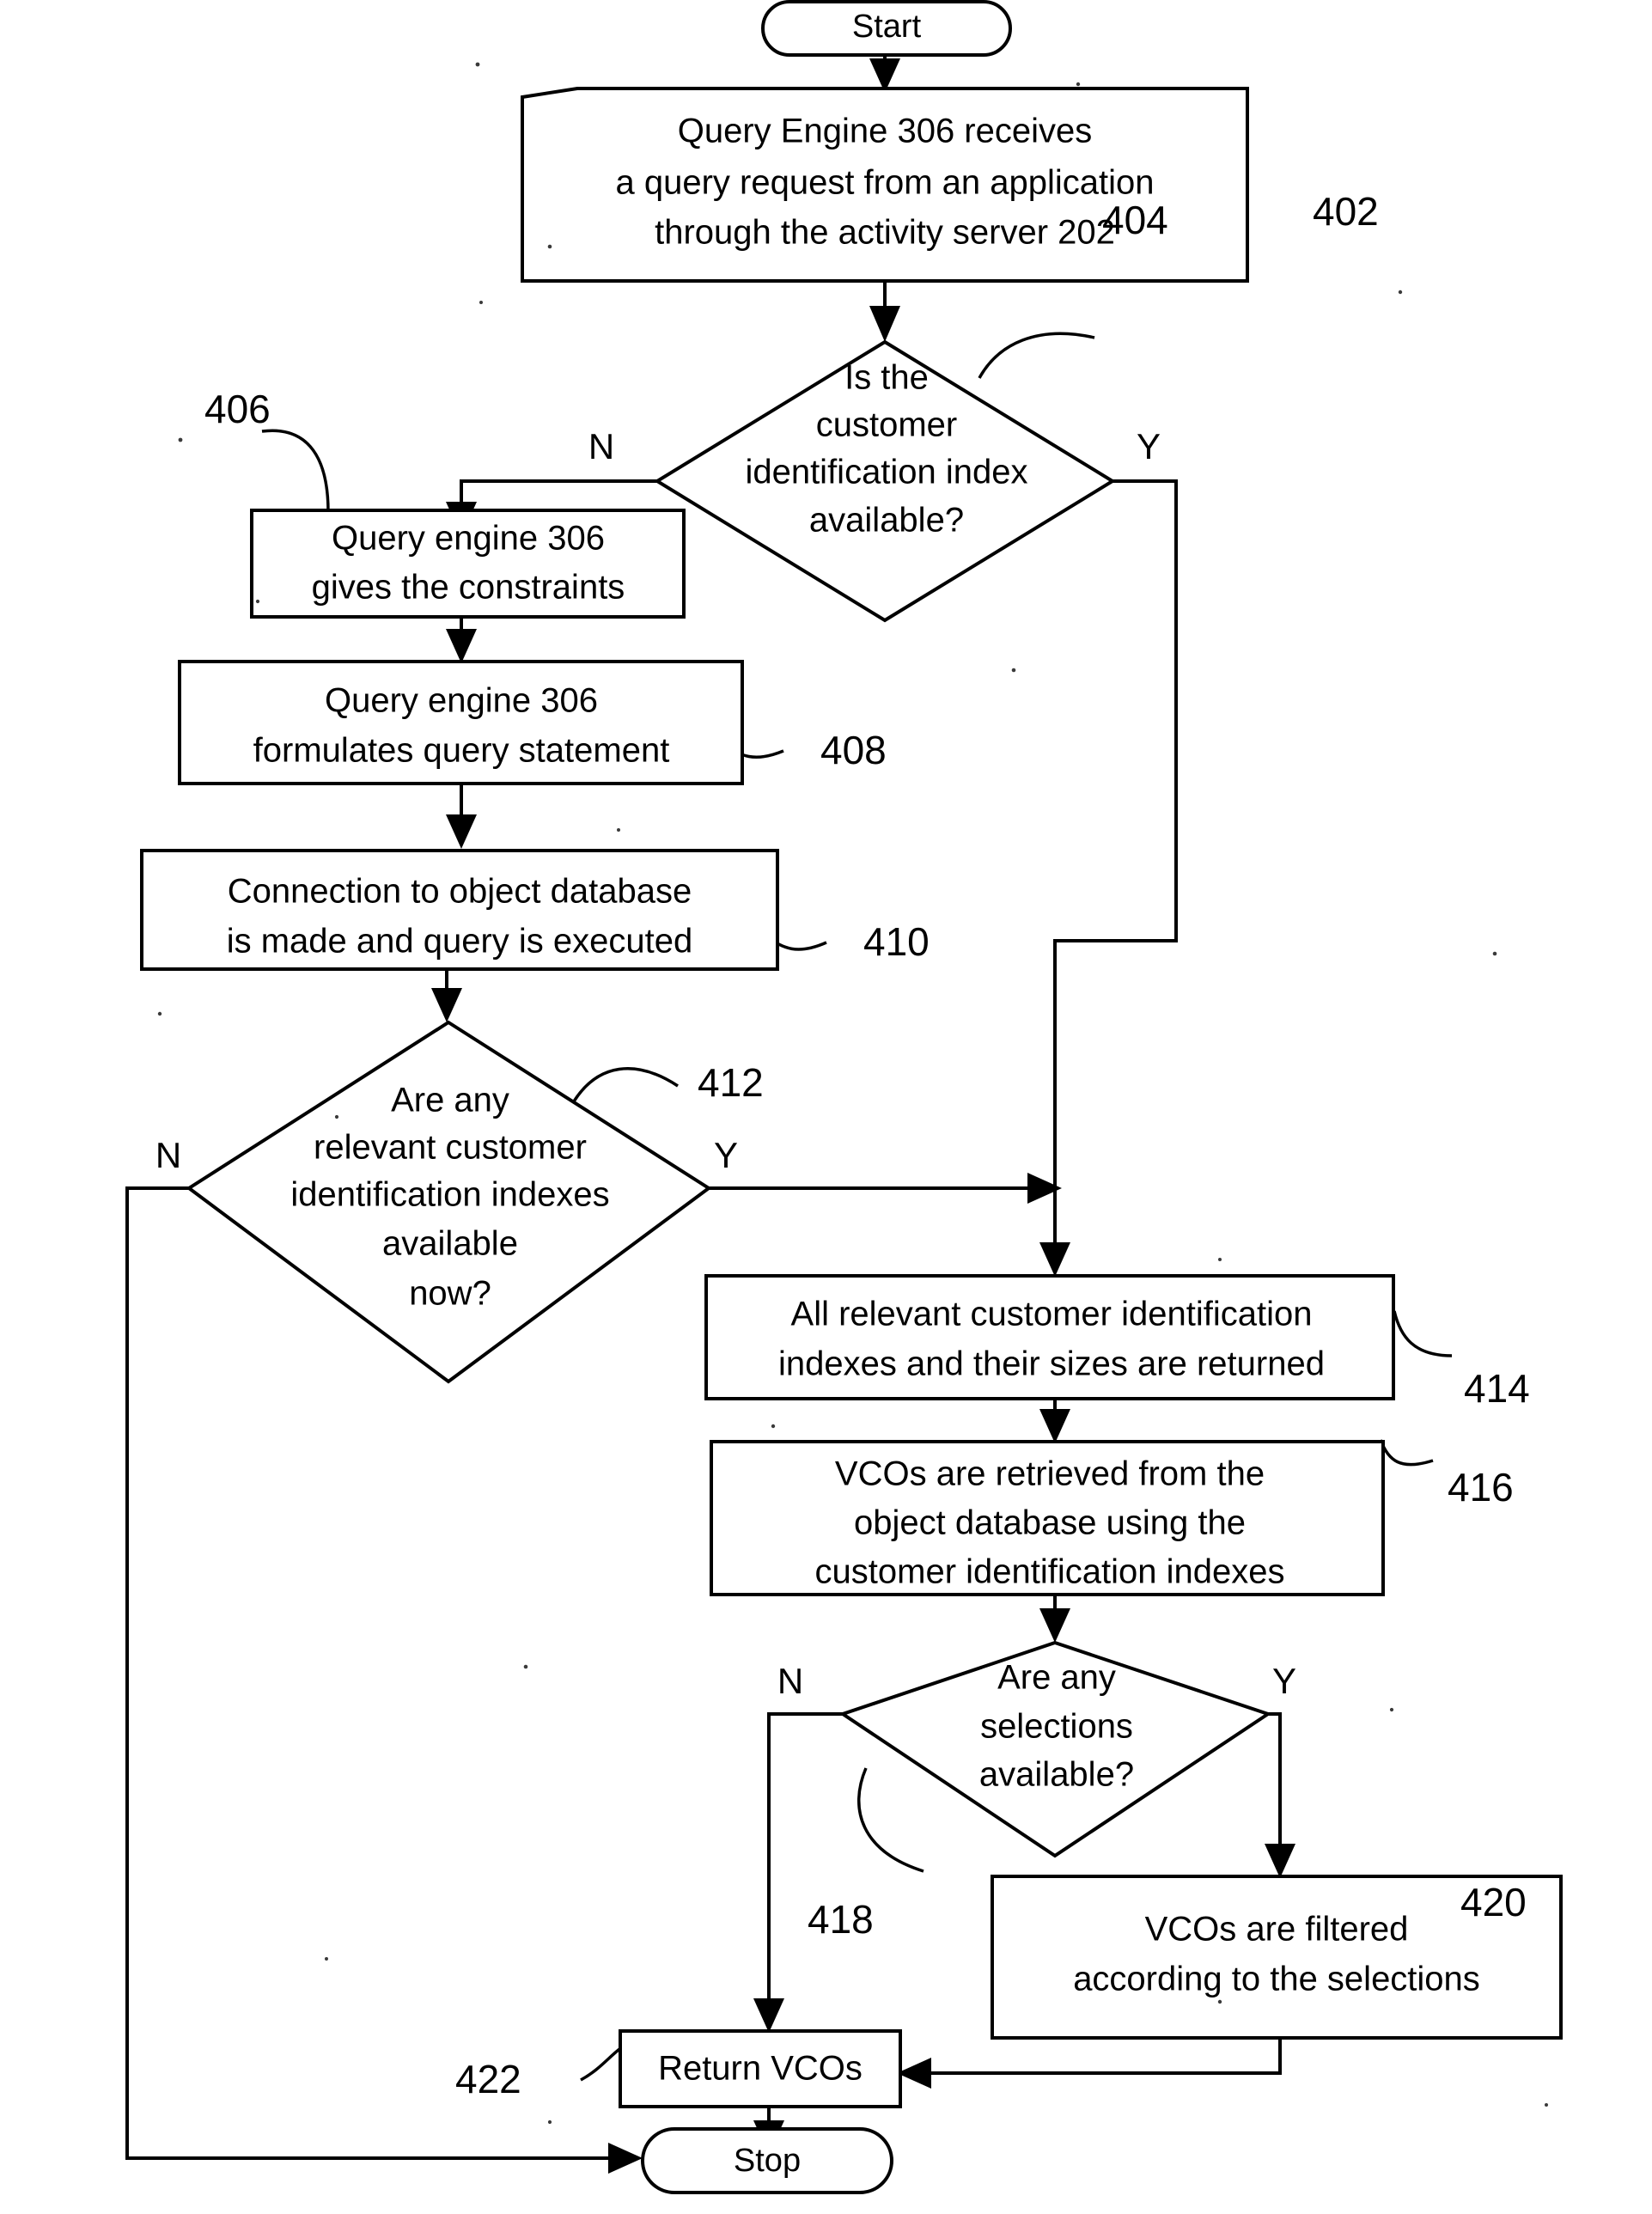 This screenshot has height=2214, width=1652. Describe the element at coordinates (462, 701) in the screenshot. I see `box-408-line-1: Query engine 306` at that location.